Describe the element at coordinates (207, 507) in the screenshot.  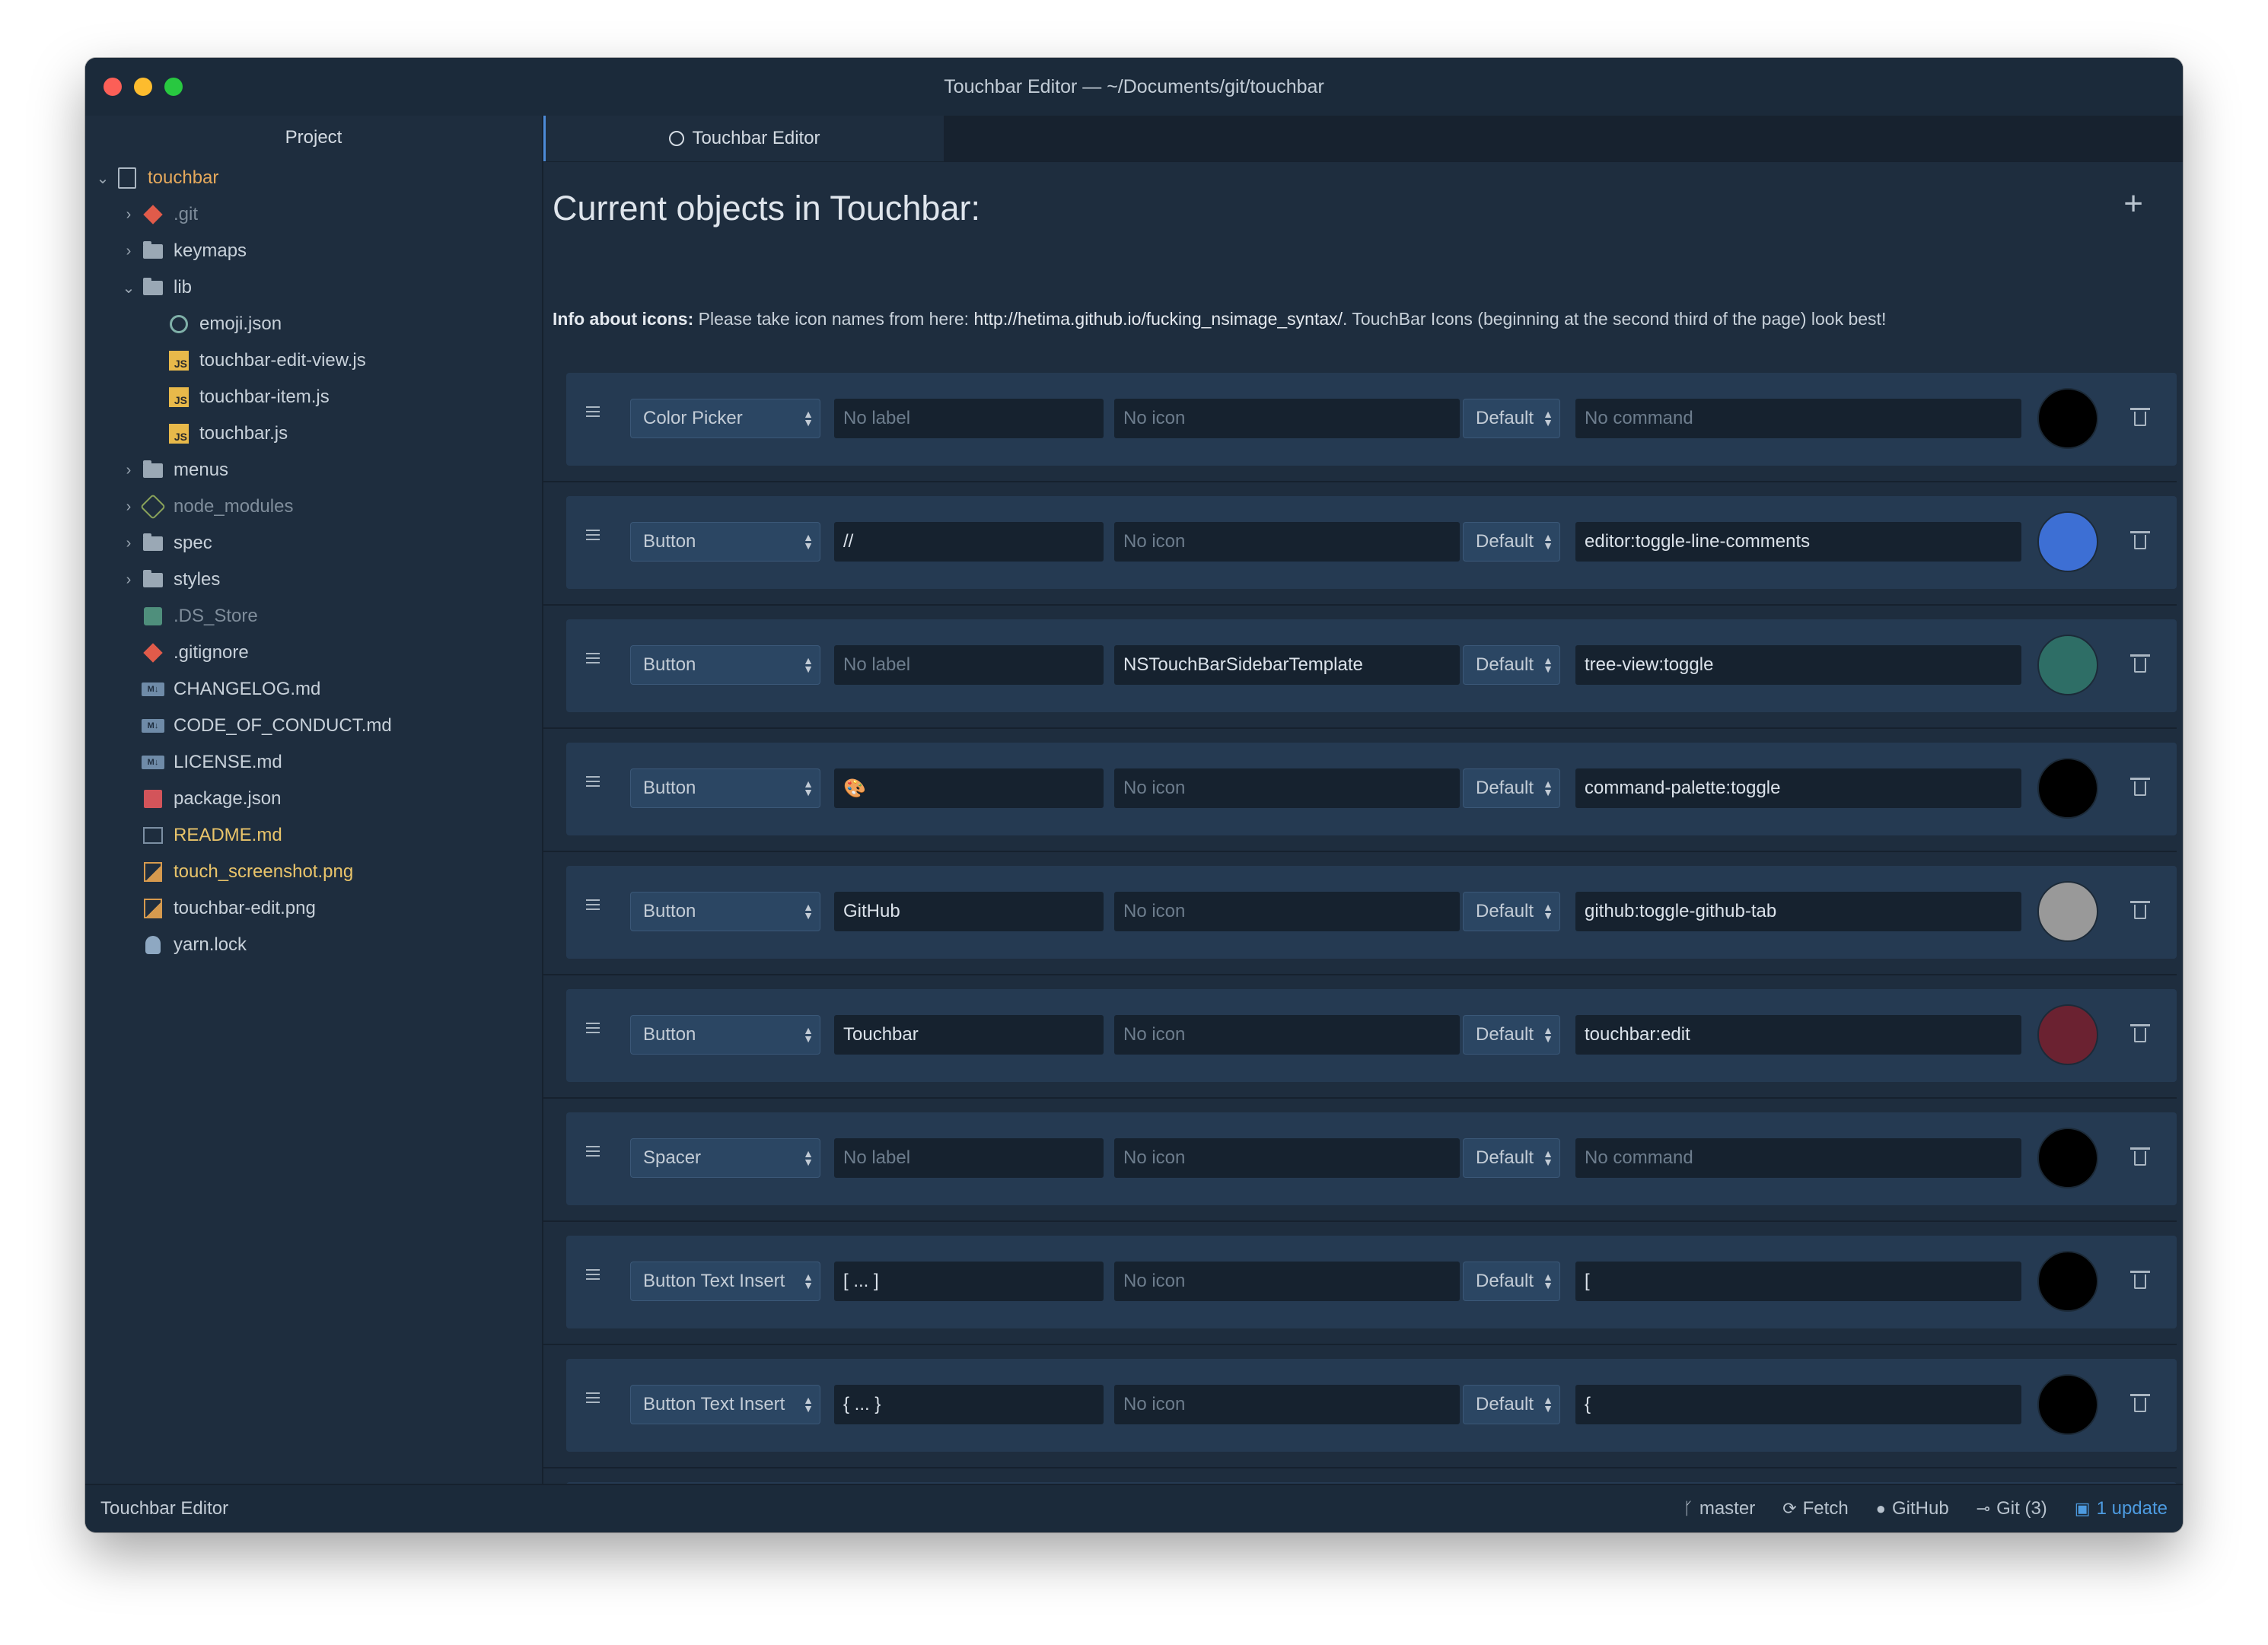
I see `tree-file: › node_modules` at that location.